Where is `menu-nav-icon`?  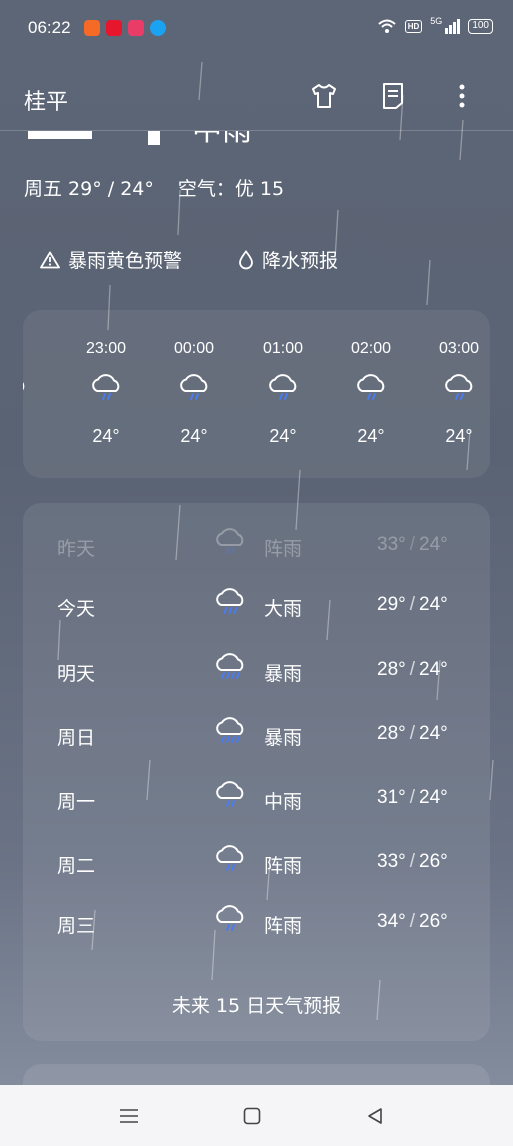
menu-nav-icon is located at coordinates (129, 1116).